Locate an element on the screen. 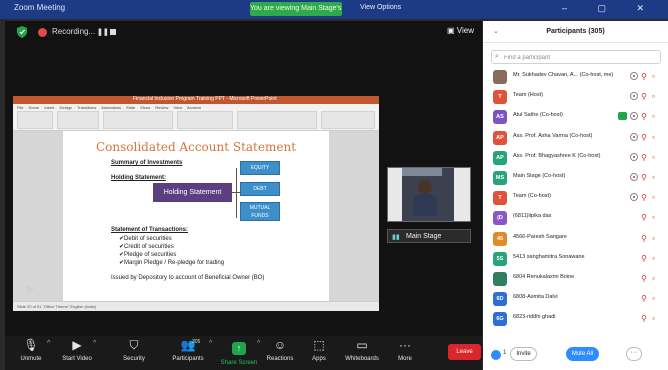 This screenshot has width=668, height=370. participant-row: AS Atul Sathe (Co-host) ⚲ ▫ is located at coordinates (575, 117).